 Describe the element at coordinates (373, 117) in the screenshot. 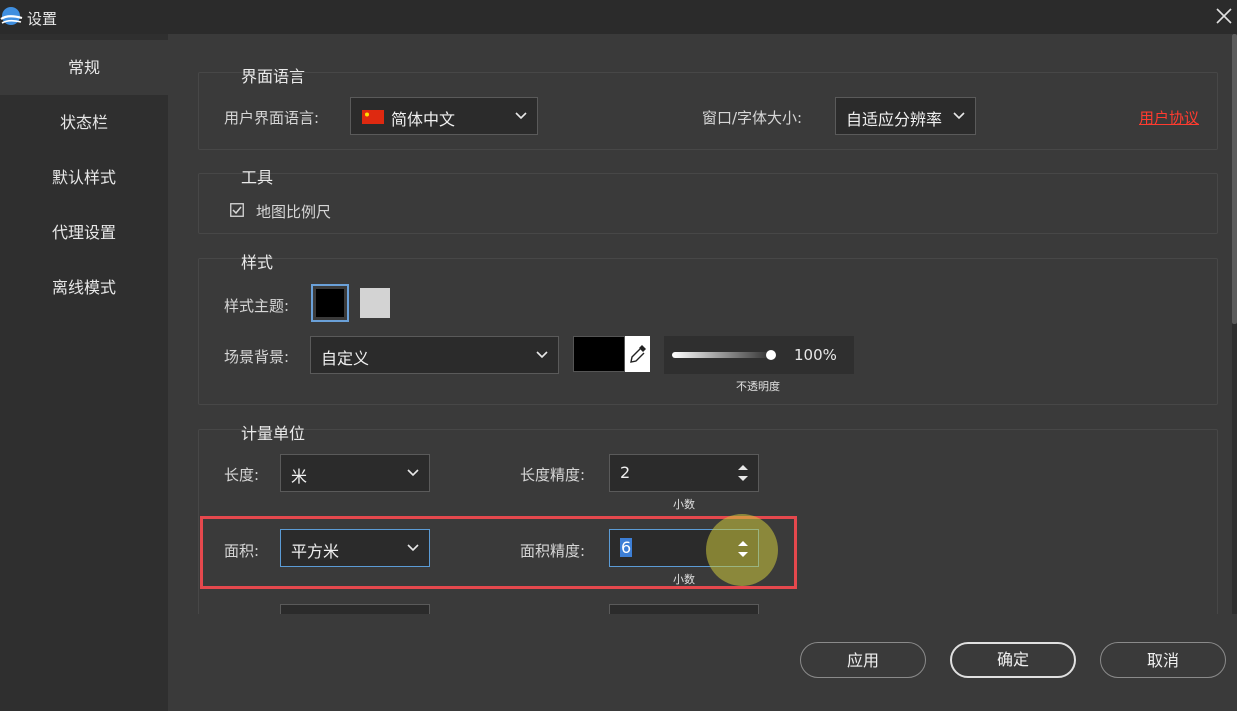

I see `china-flag-icon` at that location.